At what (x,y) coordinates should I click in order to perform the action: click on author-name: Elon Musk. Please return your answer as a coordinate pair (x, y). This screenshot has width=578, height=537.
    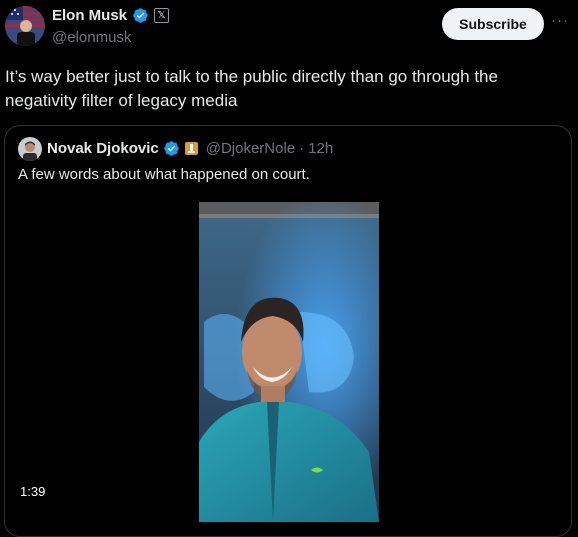
    Looking at the image, I should click on (89, 15).